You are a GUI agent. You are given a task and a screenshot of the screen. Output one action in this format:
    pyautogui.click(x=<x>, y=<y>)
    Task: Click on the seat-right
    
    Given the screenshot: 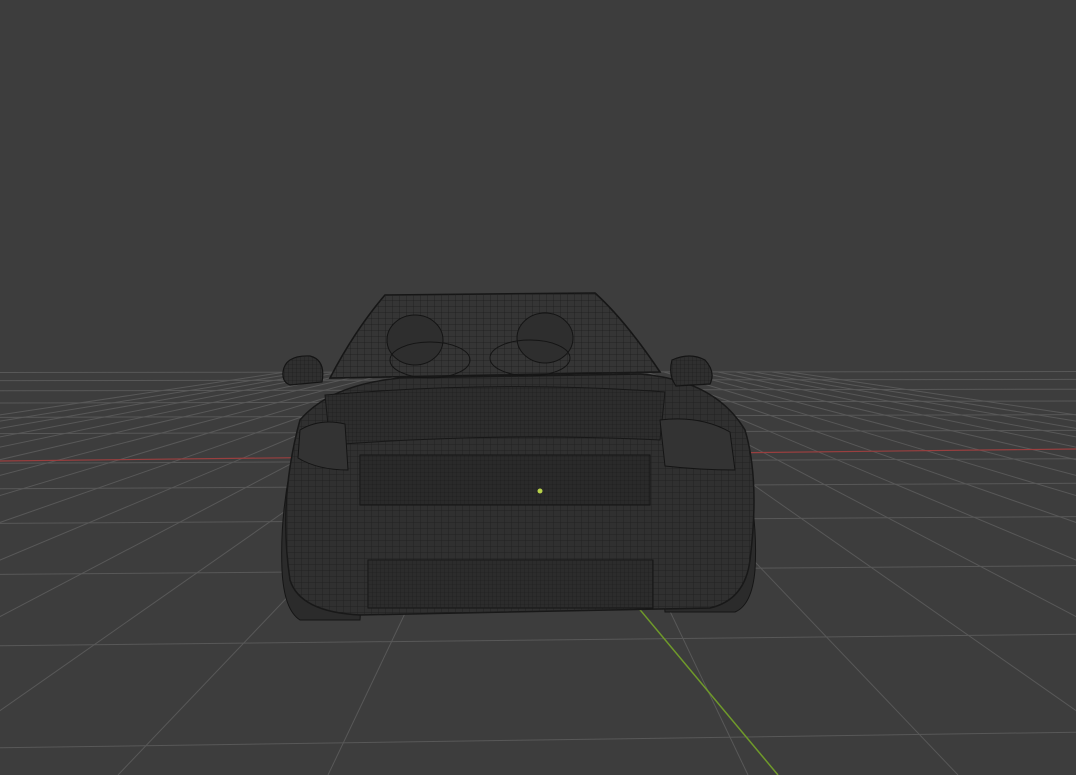 What is the action you would take?
    pyautogui.click(x=545, y=338)
    